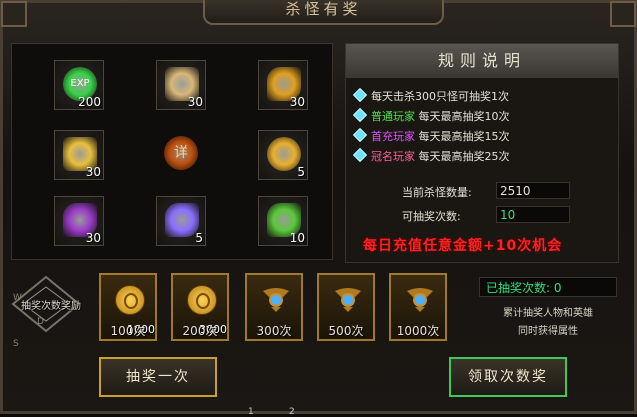 Image resolution: width=637 pixels, height=417 pixels. What do you see at coordinates (508, 377) in the screenshot?
I see `claim-reward-button: 领取次数奖` at bounding box center [508, 377].